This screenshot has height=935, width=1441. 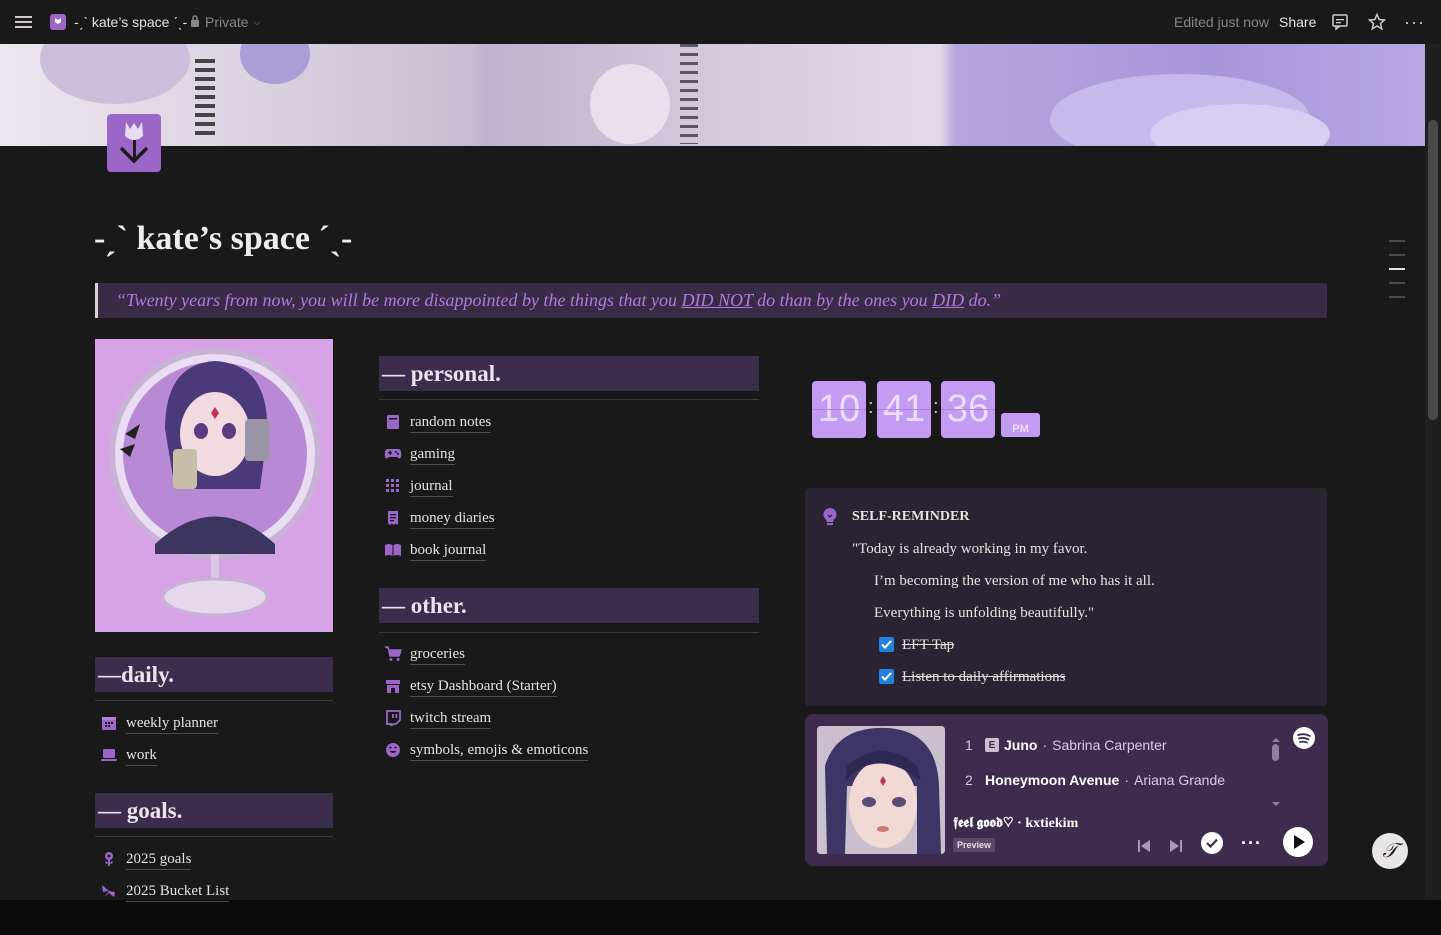 What do you see at coordinates (1390, 851) in the screenshot?
I see `ai-assistant-icon: 𝒯` at bounding box center [1390, 851].